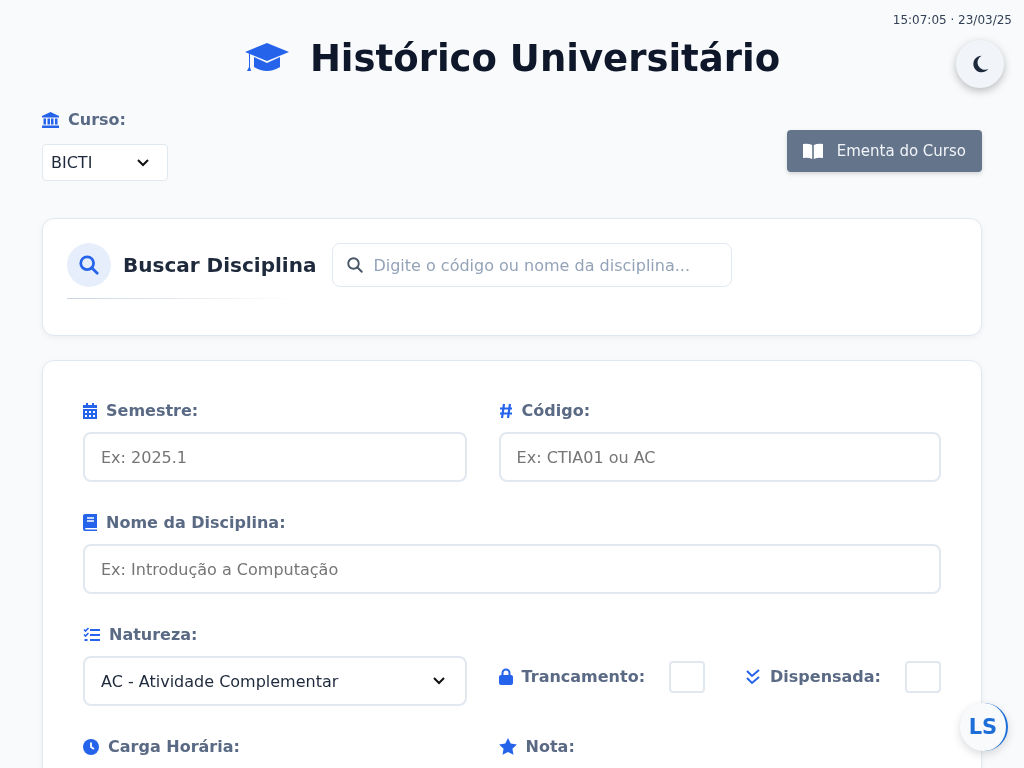 The width and height of the screenshot is (1024, 768). What do you see at coordinates (220, 265) in the screenshot?
I see `search-title: Buscar Disciplina` at bounding box center [220, 265].